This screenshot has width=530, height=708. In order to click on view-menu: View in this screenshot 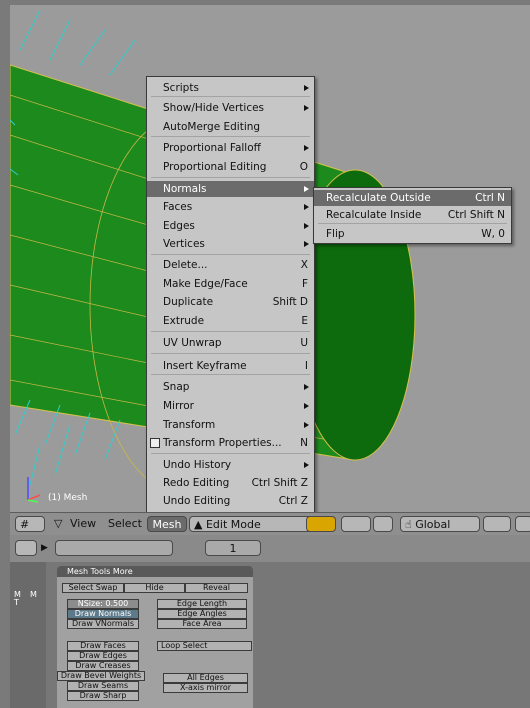, I will do `click(83, 523)`.